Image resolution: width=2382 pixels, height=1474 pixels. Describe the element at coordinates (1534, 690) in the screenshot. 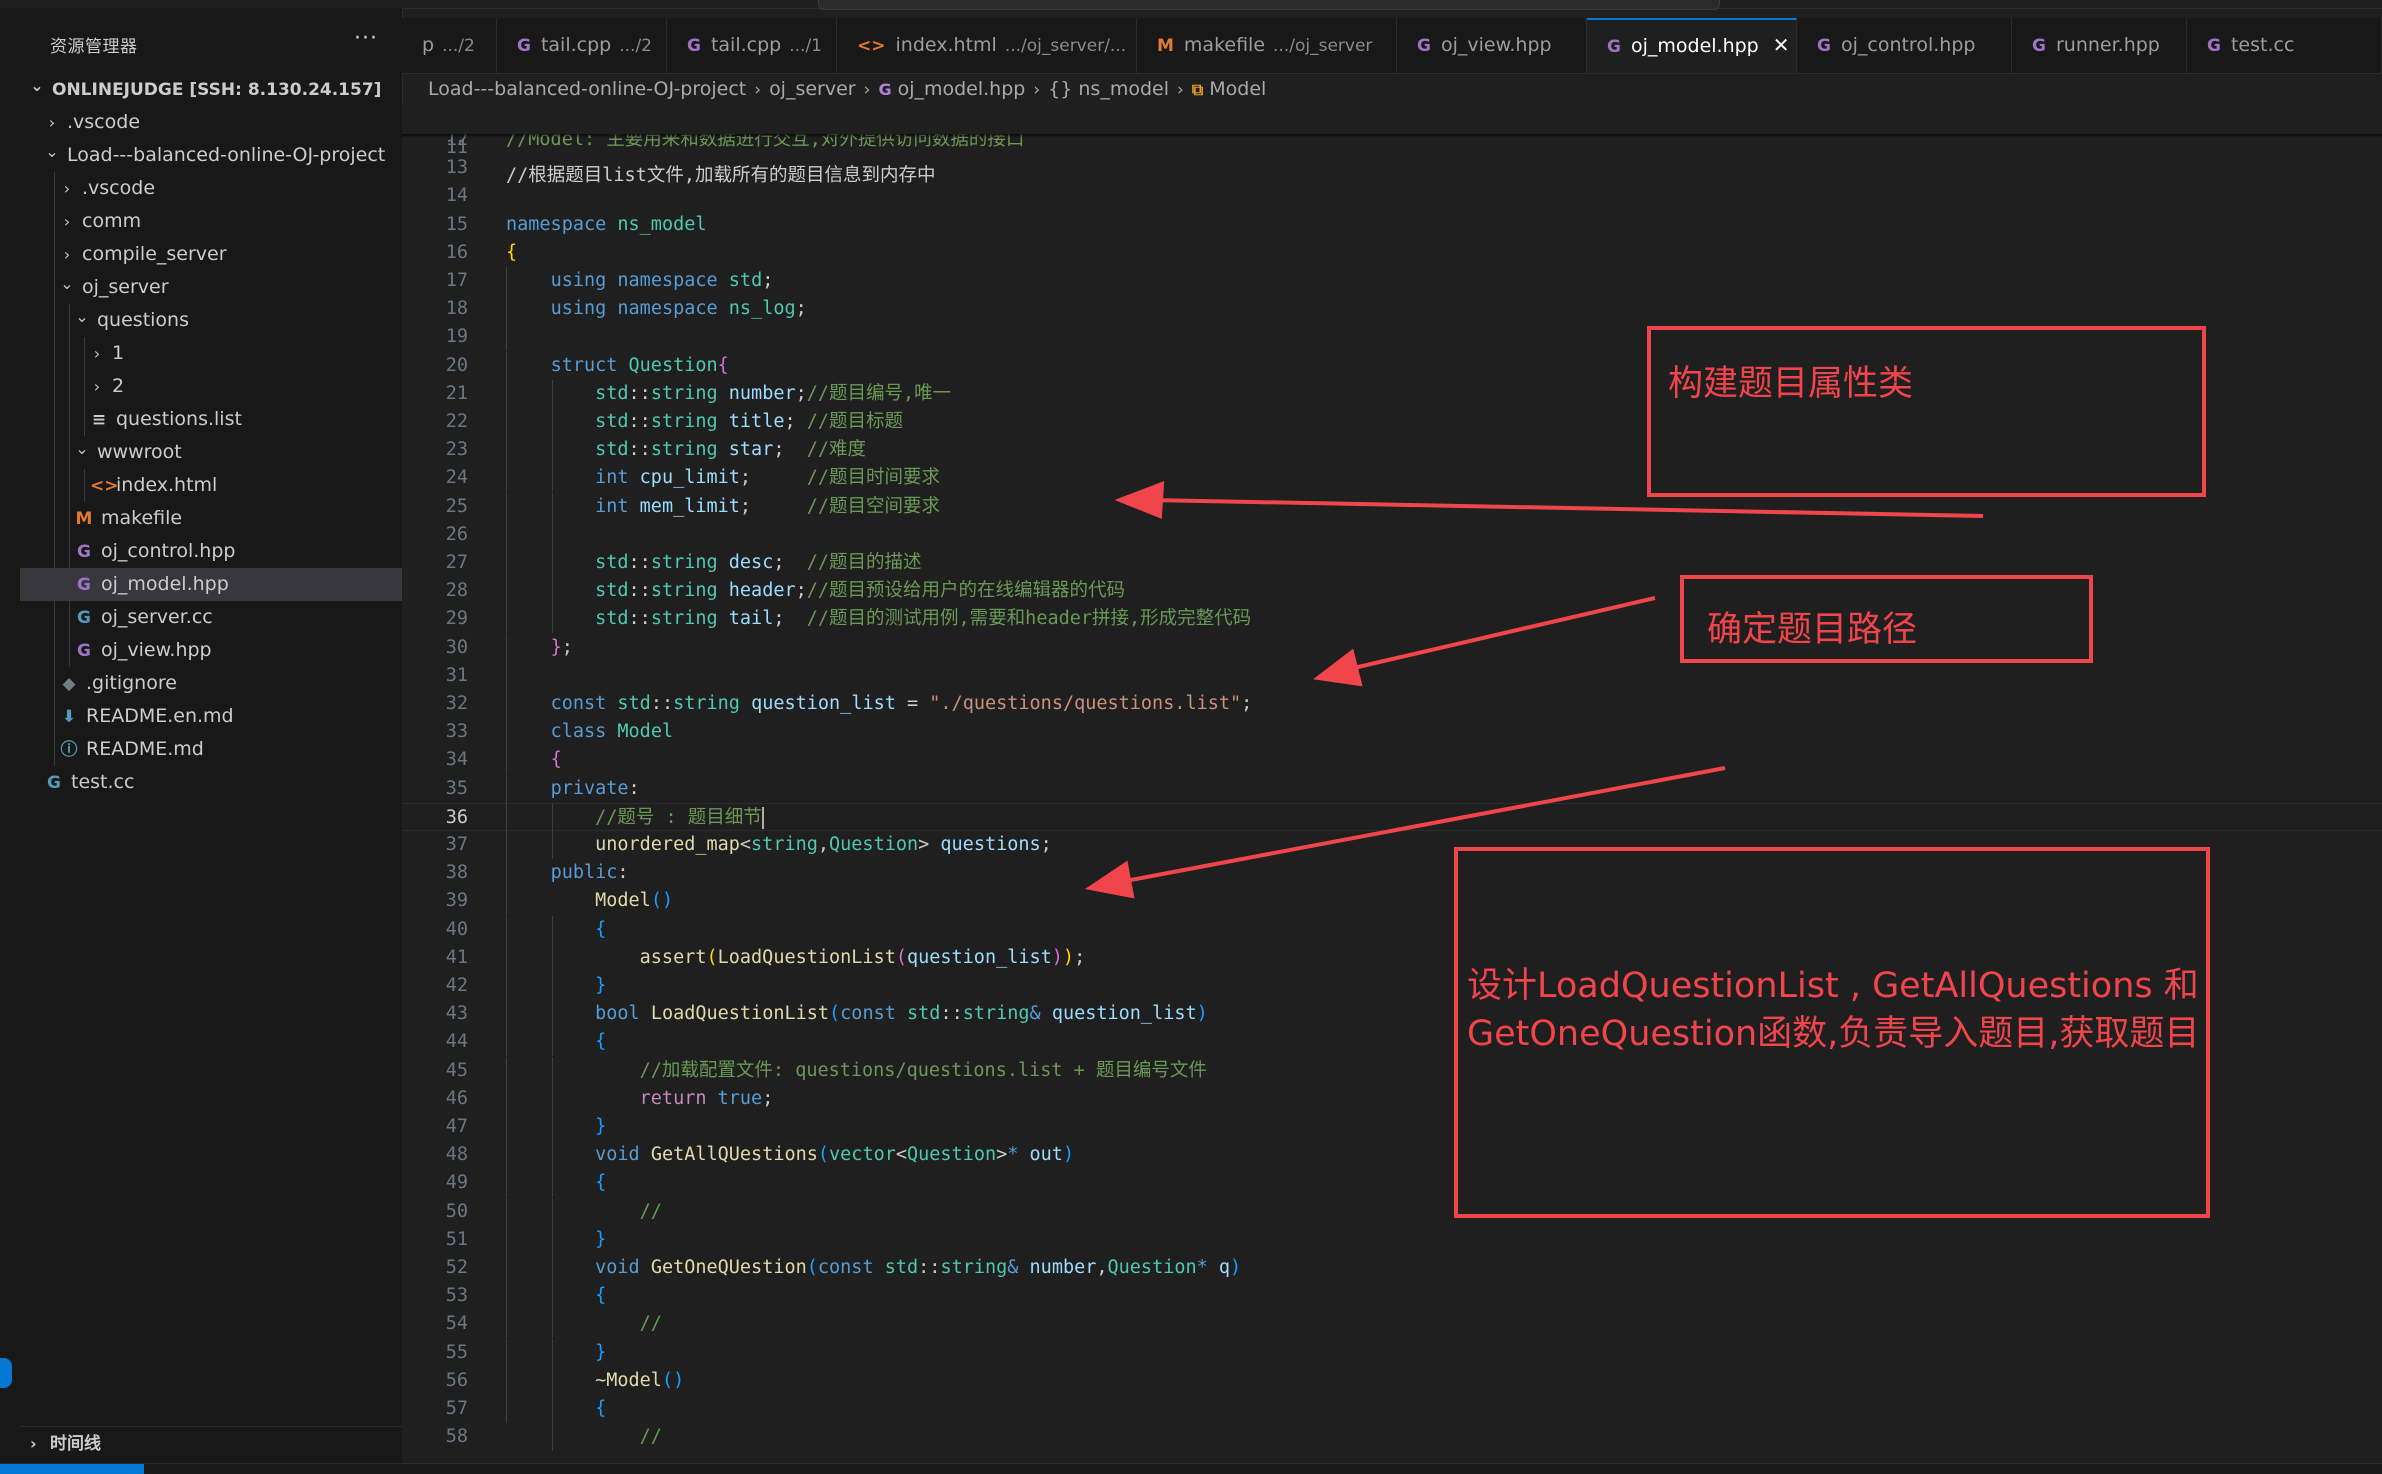

I see `annotation-arrows` at that location.